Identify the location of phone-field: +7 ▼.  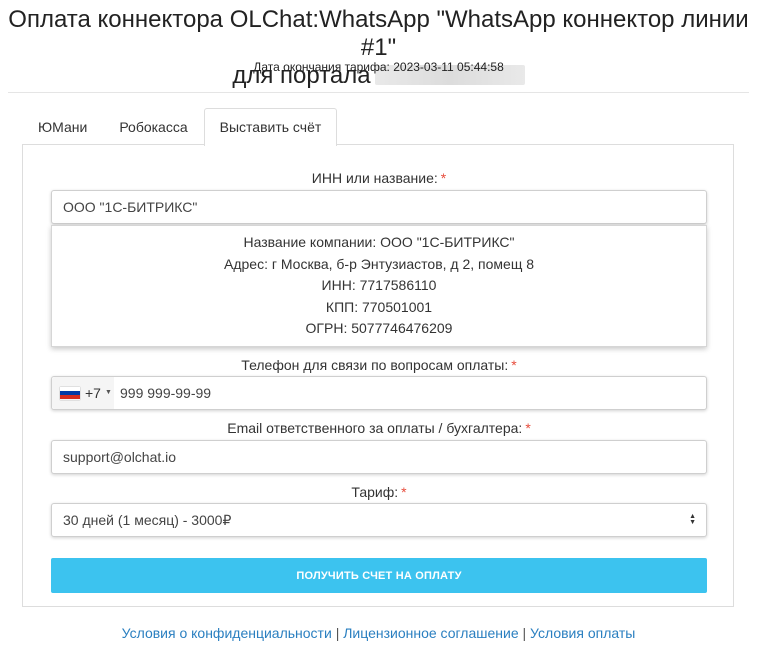
(379, 393).